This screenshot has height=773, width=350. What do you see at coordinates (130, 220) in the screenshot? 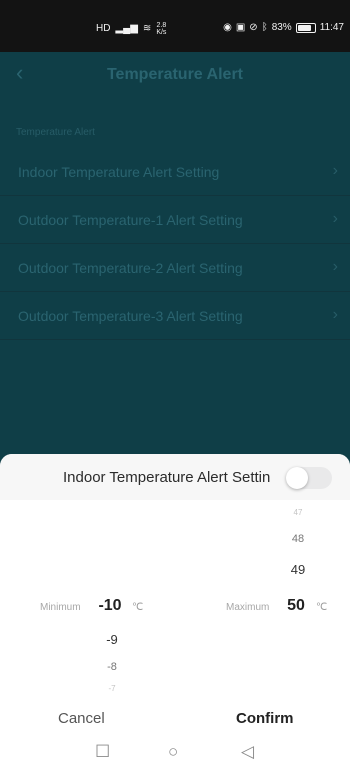
I see `alert-setting-label: Outdoor Temperature-1 Alert Setting` at bounding box center [130, 220].